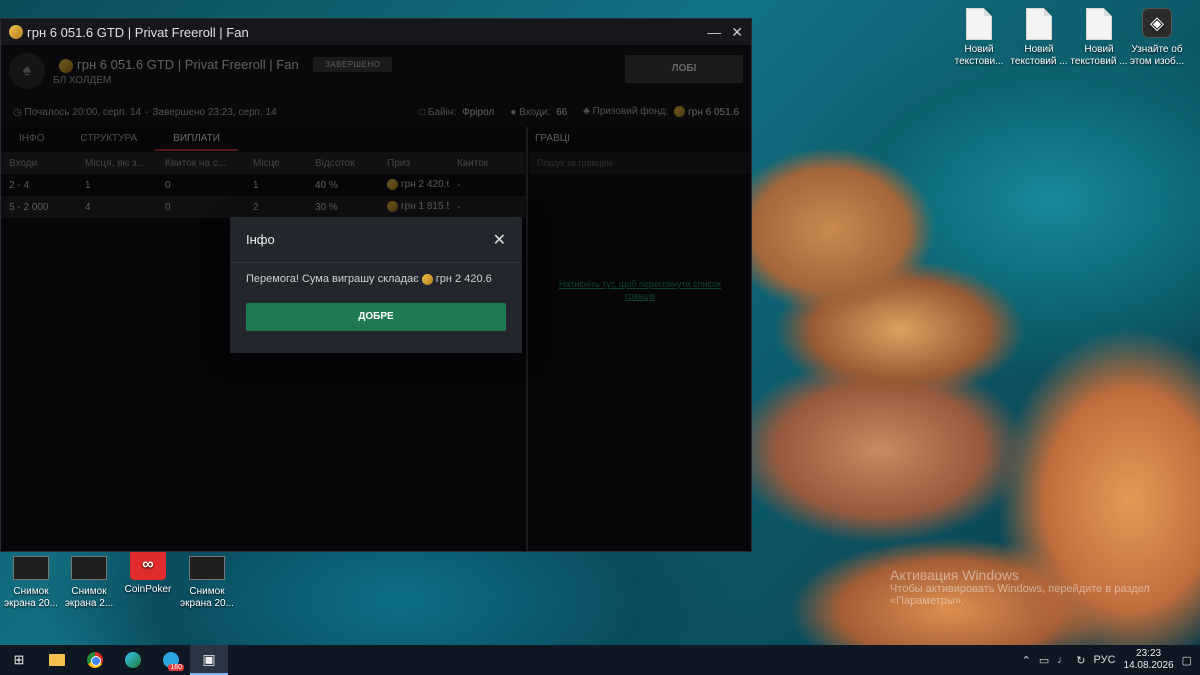  I want to click on network-icon: ▭, so click(1044, 660).